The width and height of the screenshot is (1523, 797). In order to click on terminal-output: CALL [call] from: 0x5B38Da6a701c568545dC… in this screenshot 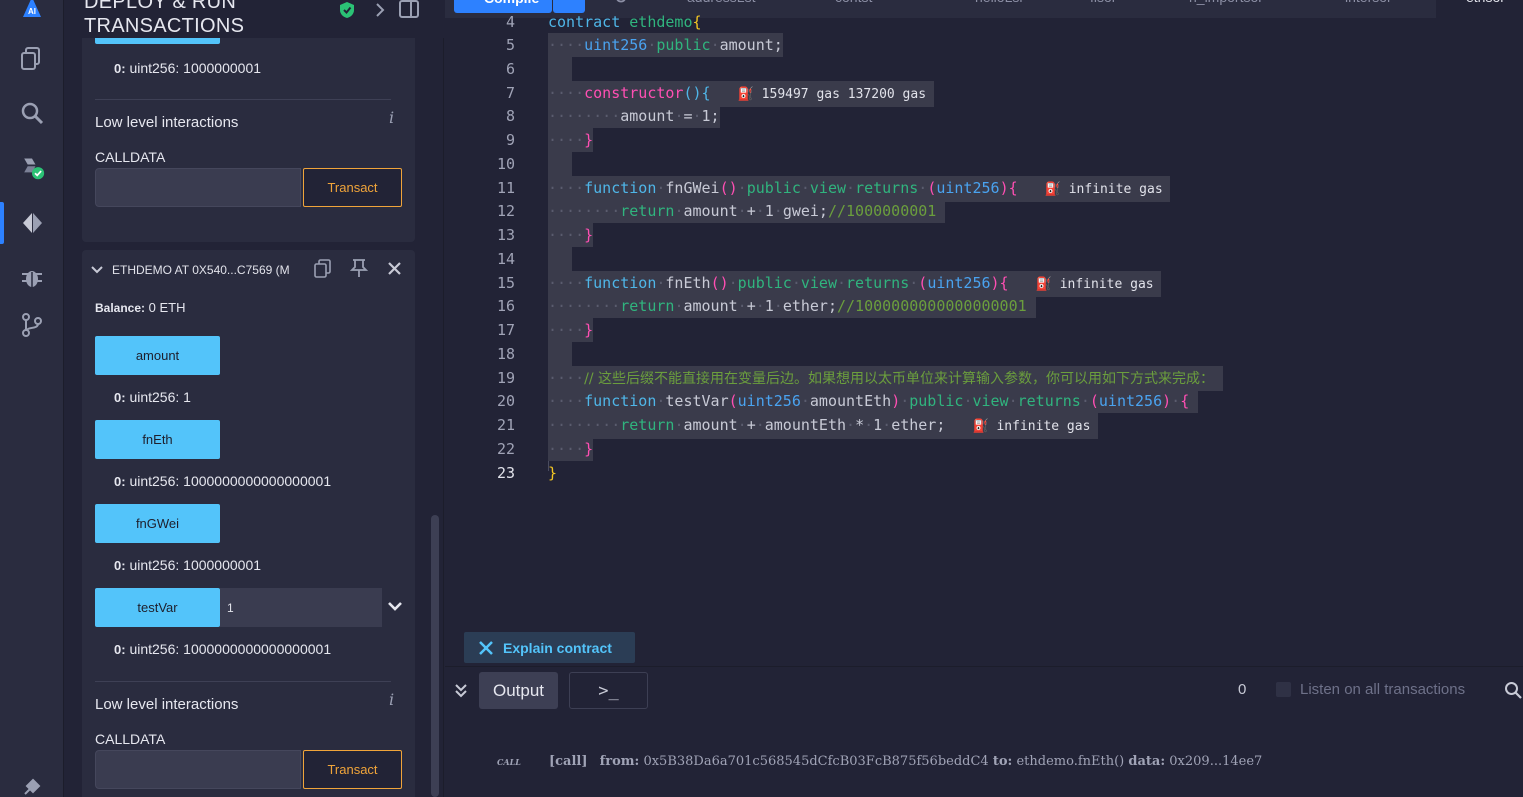, I will do `click(984, 755)`.